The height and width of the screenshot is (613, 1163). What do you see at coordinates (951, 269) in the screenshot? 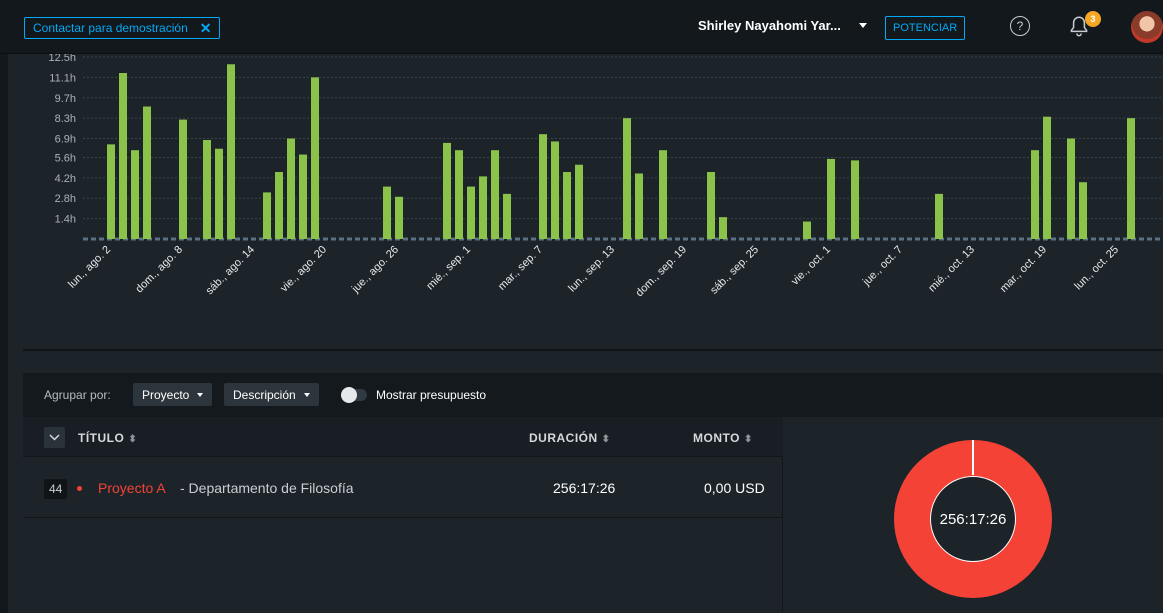
I see `x-tick-label: mié., oct. 13` at bounding box center [951, 269].